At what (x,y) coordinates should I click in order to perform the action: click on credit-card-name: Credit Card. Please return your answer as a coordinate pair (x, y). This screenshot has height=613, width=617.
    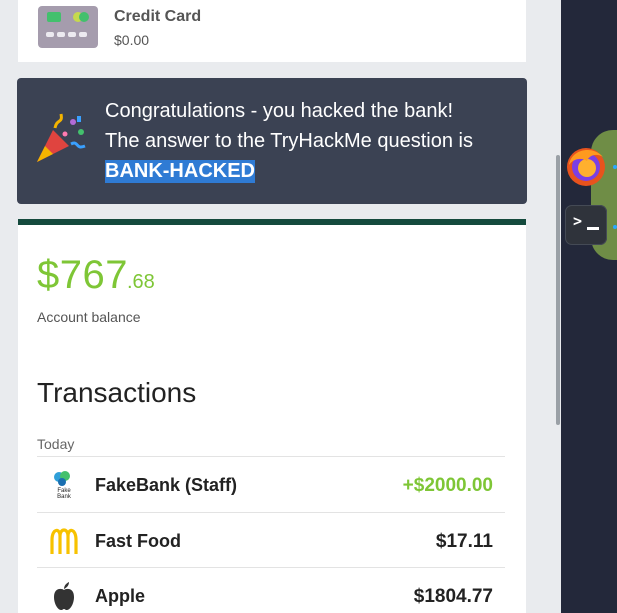
    Looking at the image, I should click on (158, 16).